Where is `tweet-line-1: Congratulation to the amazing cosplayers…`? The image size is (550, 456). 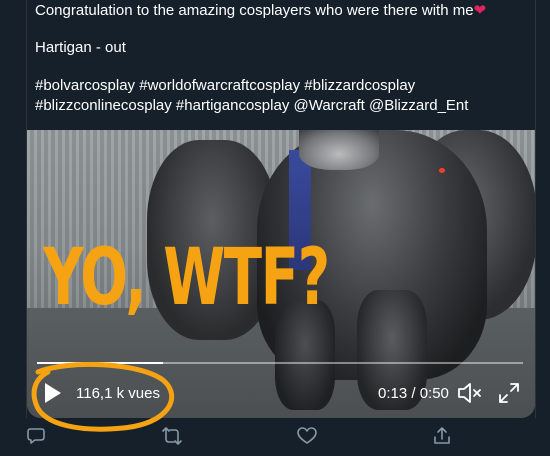 tweet-line-1: Congratulation to the amazing cosplayers… is located at coordinates (260, 11).